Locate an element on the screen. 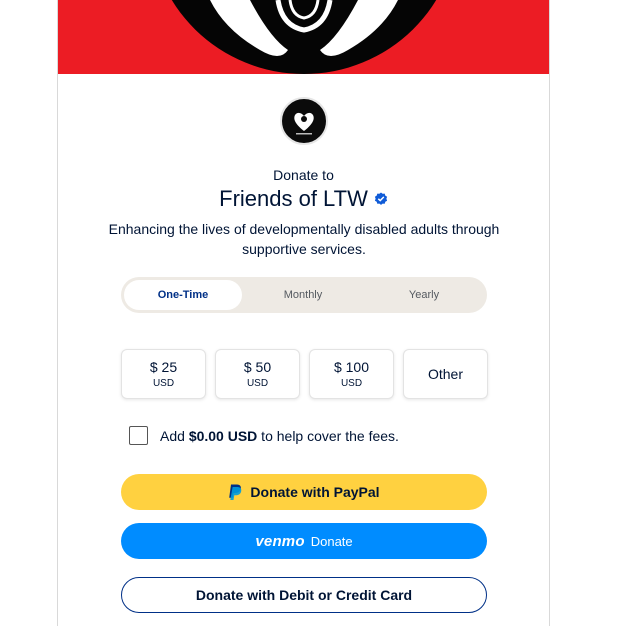 The height and width of the screenshot is (626, 618). donate-to-label: Donate to is located at coordinates (303, 175).